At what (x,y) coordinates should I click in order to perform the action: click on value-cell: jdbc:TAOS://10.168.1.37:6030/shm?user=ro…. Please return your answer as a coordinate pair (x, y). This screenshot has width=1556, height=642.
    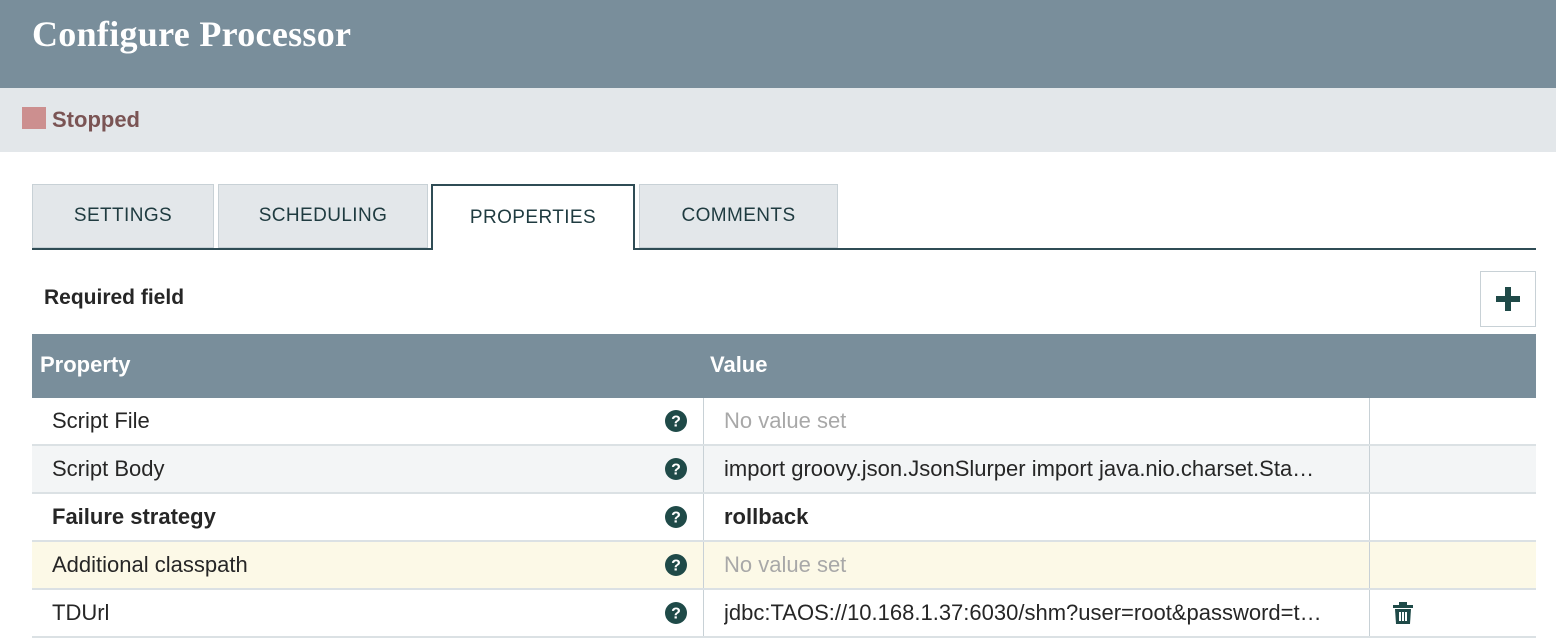
    Looking at the image, I should click on (1036, 613).